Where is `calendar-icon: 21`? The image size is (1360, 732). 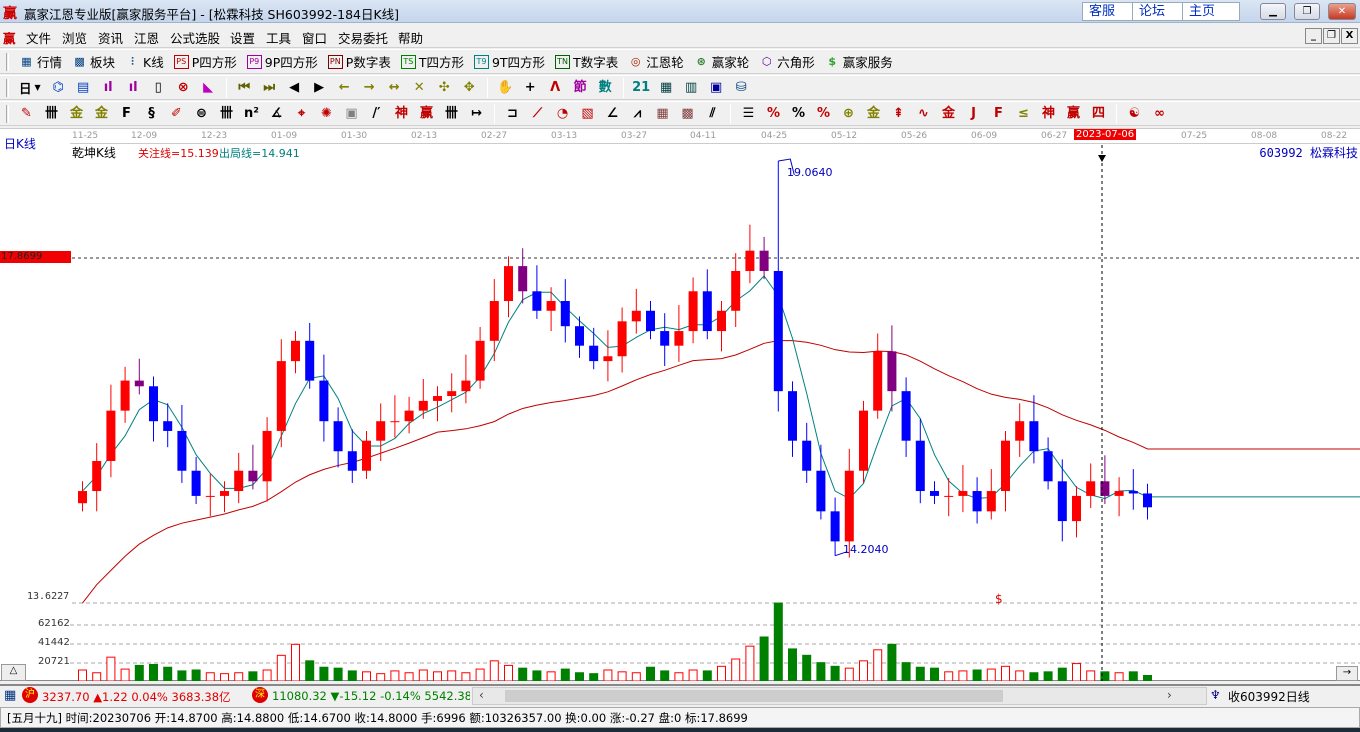
calendar-icon: 21 is located at coordinates (641, 88).